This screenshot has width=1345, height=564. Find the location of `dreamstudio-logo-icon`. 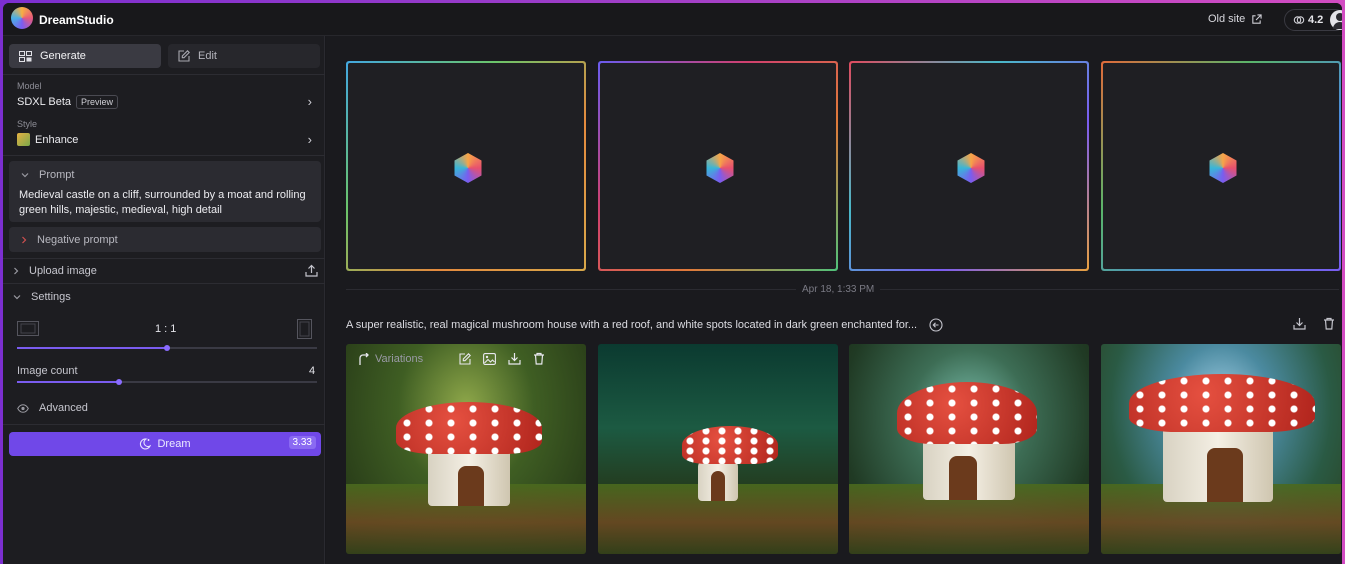

dreamstudio-logo-icon is located at coordinates (22, 18).